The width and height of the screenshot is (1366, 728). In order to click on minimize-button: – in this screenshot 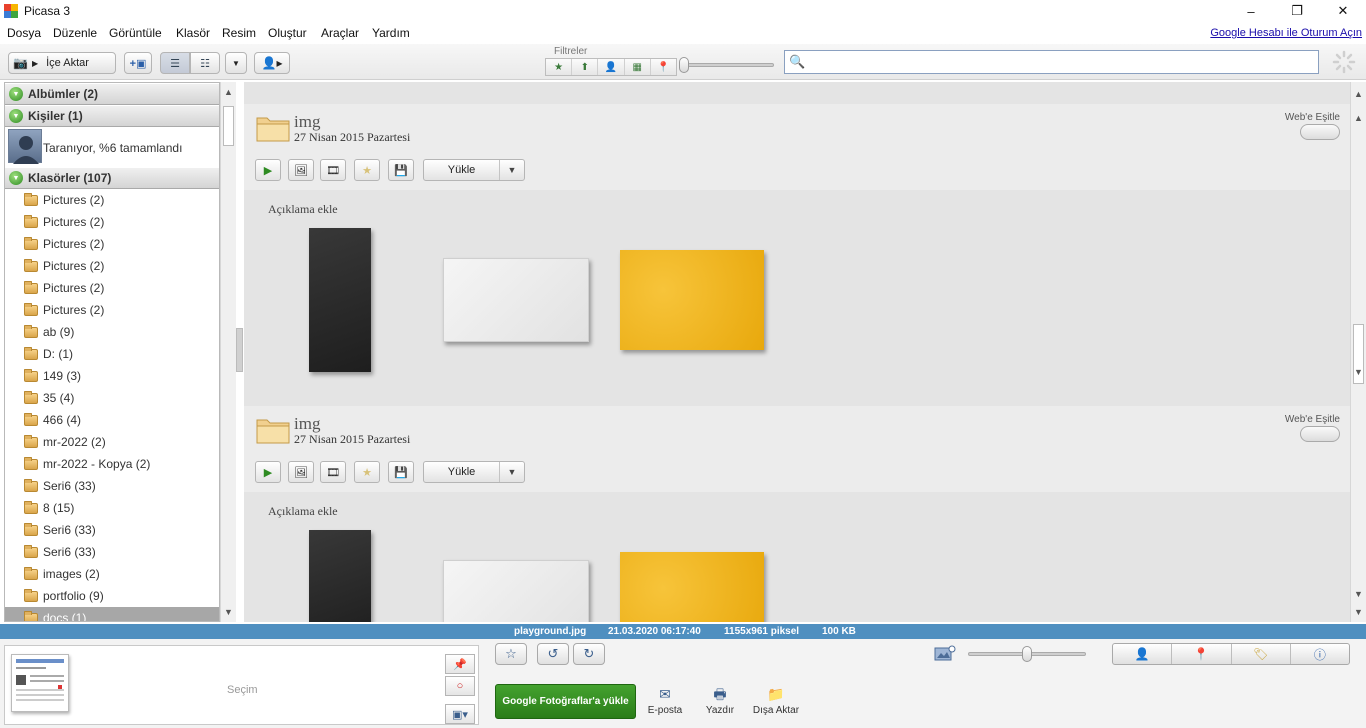, I will do `click(1251, 11)`.